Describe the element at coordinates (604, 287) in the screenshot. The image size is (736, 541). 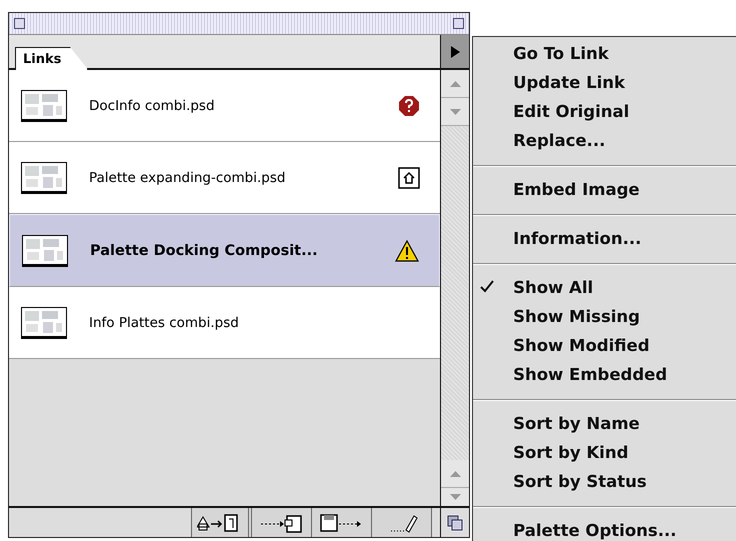
I see `menu-item: Show All` at that location.